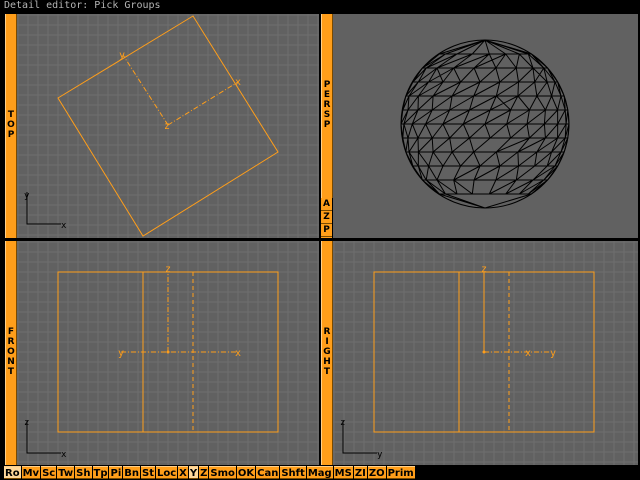  I want to click on toolbar-button-bn: Bn, so click(131, 472).